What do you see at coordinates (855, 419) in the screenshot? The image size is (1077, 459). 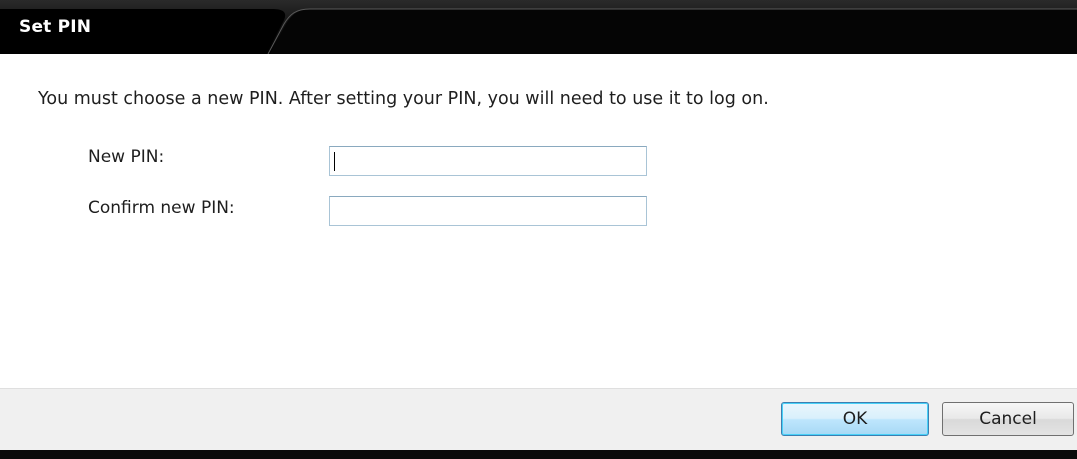 I see `ok-button: OK` at bounding box center [855, 419].